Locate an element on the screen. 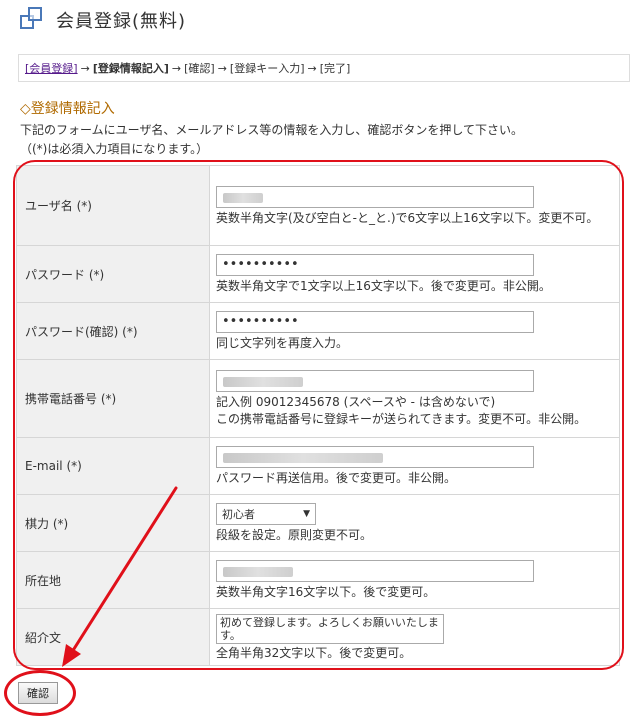 This screenshot has width=633, height=722. password-confirm-label: パスワード(確認) (*) is located at coordinates (113, 331).